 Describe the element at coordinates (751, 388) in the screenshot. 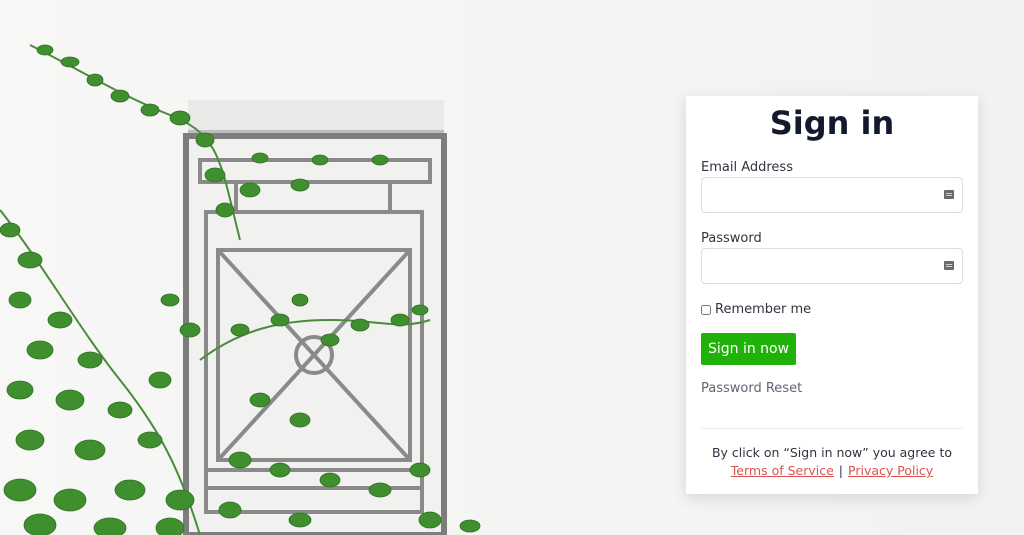

I see `password-reset-link: Password Reset` at that location.